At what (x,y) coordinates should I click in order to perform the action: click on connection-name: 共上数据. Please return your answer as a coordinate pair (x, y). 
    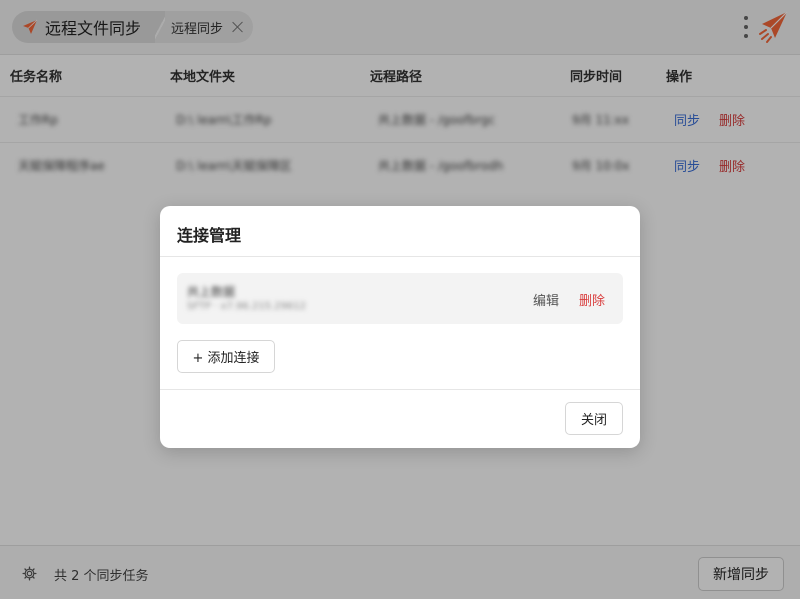
    Looking at the image, I should click on (211, 292).